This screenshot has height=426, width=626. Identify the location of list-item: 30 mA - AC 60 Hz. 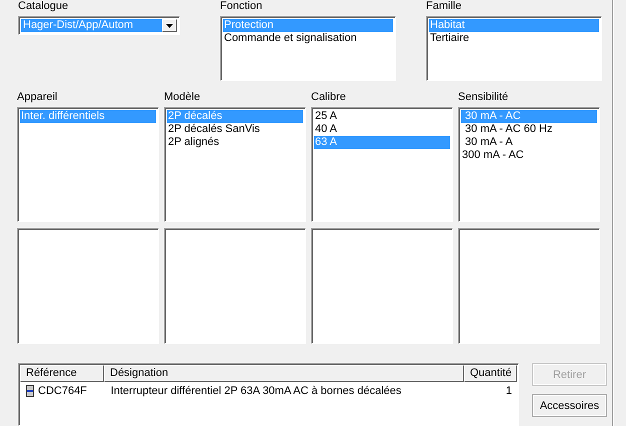
(529, 129).